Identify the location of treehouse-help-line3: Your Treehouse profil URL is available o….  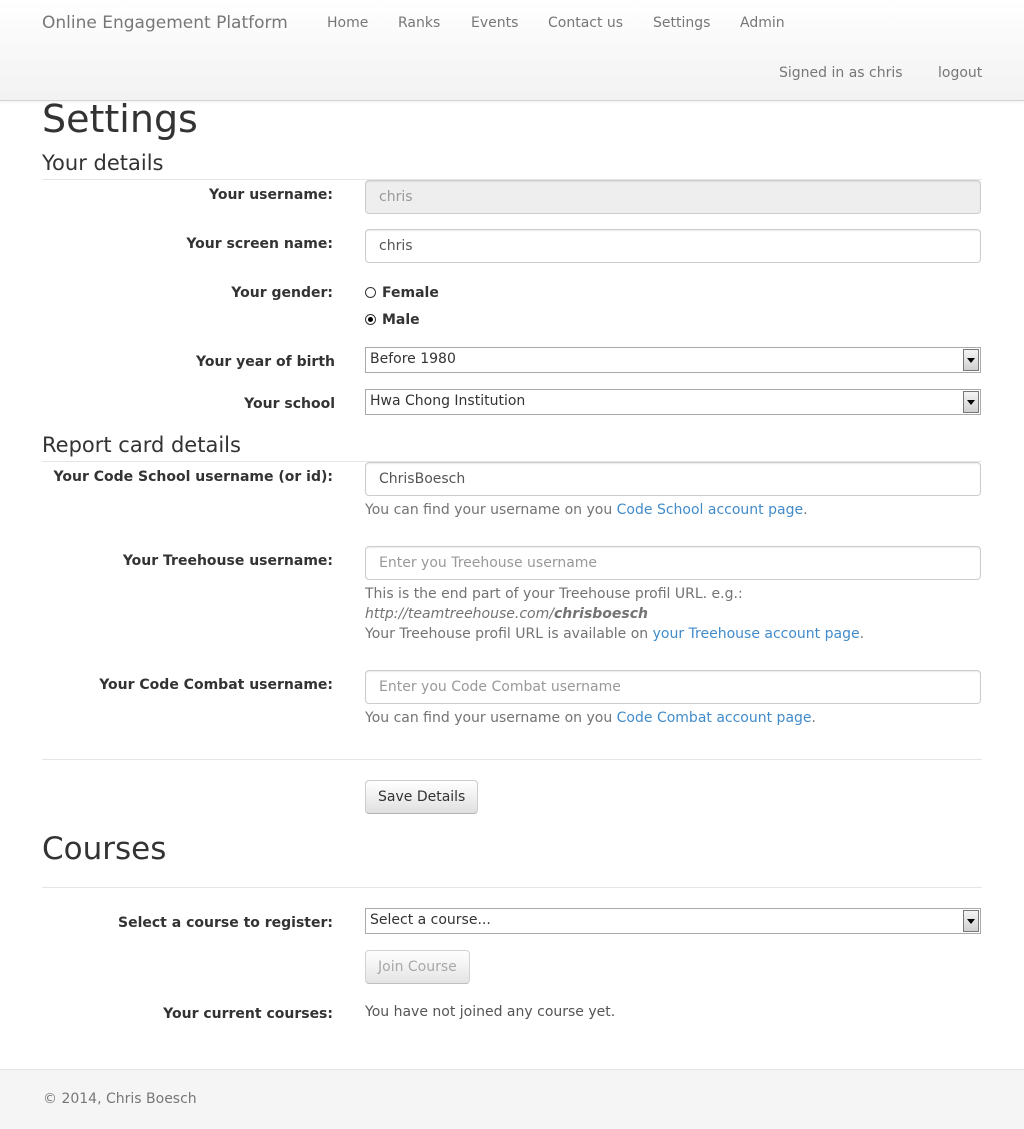
(614, 634).